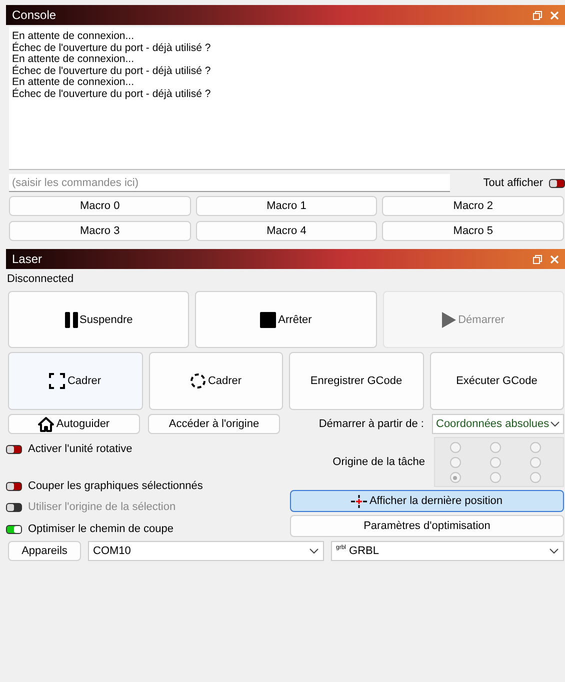 Image resolution: width=565 pixels, height=682 pixels. What do you see at coordinates (214, 424) in the screenshot?
I see `action-button: Accéder à l'origine` at bounding box center [214, 424].